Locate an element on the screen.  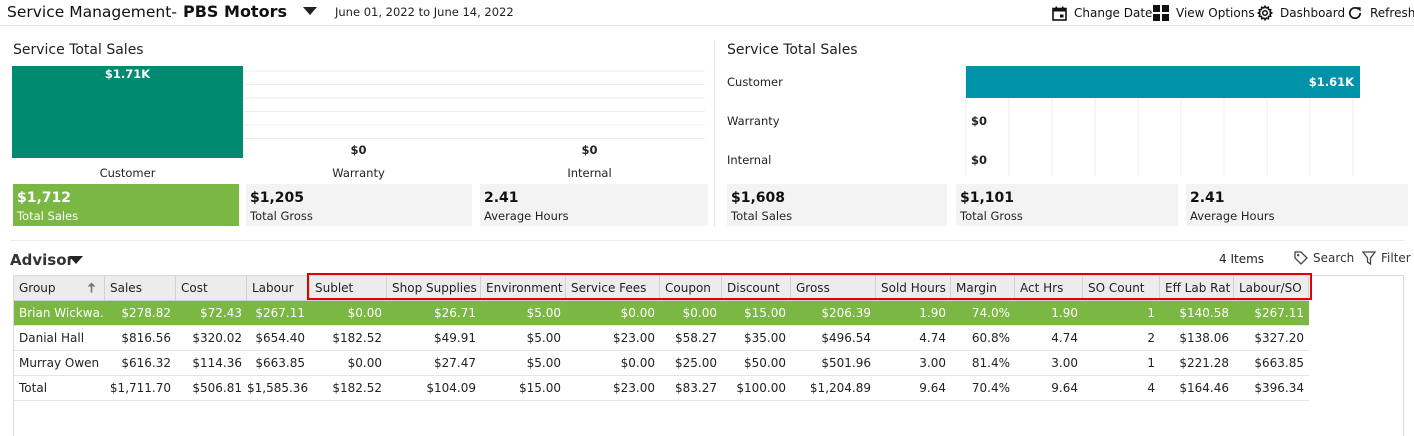
table-cell: Murray Owen is located at coordinates (59, 363).